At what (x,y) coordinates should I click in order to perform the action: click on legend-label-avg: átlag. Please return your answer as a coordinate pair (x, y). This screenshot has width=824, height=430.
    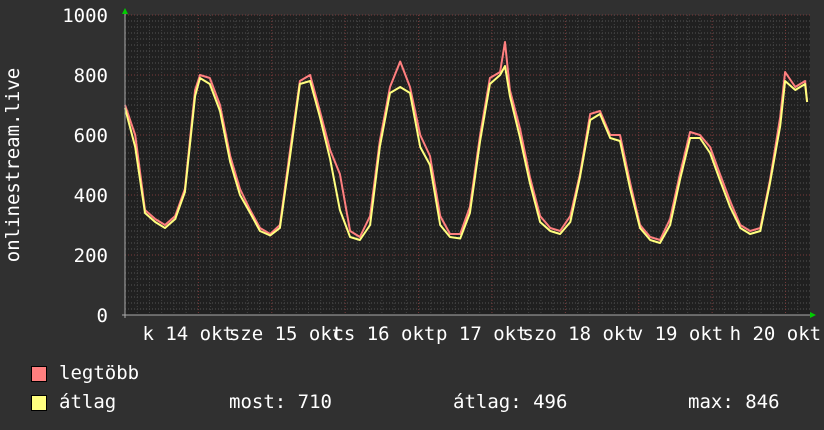
    Looking at the image, I should click on (88, 402).